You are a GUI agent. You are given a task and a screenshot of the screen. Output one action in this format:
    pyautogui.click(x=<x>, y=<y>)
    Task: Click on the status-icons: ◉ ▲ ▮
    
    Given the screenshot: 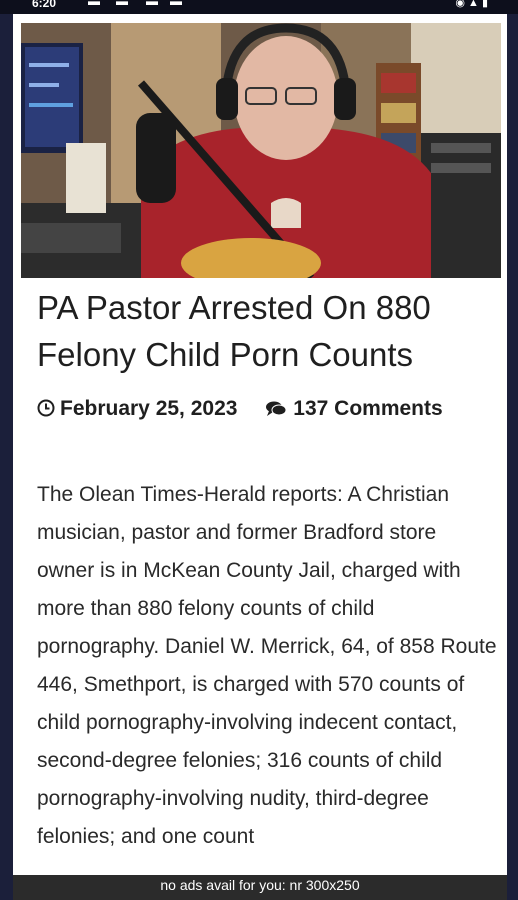 What is the action you would take?
    pyautogui.click(x=471, y=4)
    